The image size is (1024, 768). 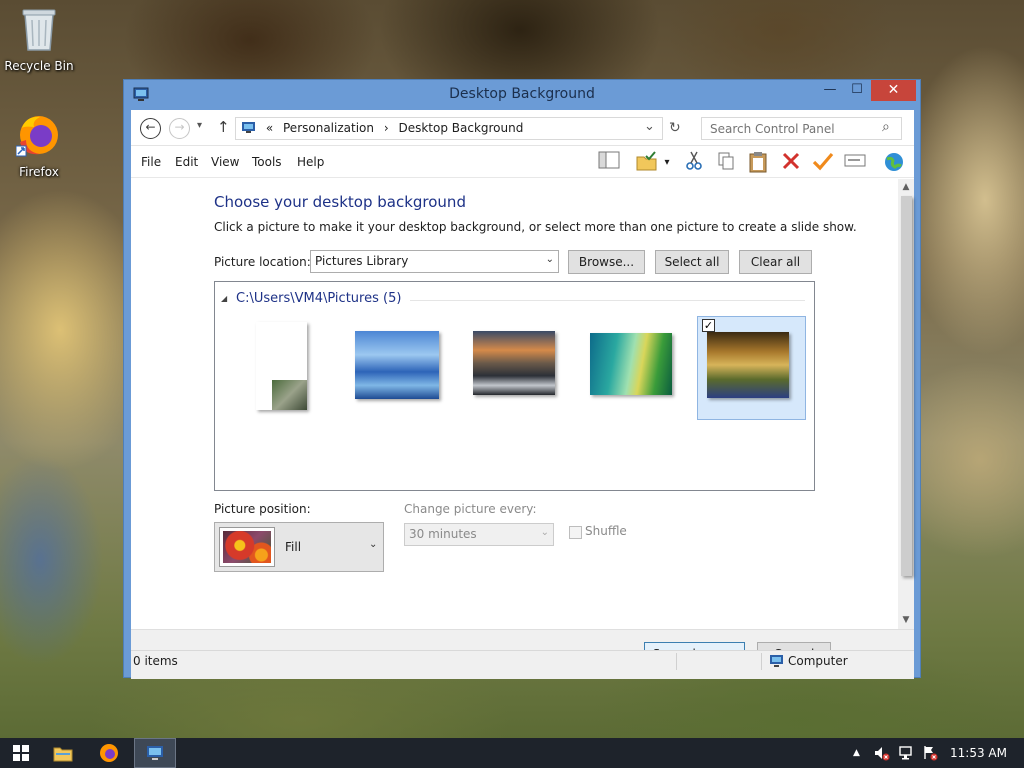 What do you see at coordinates (155, 661) in the screenshot?
I see `status-item-count: 0 items` at bounding box center [155, 661].